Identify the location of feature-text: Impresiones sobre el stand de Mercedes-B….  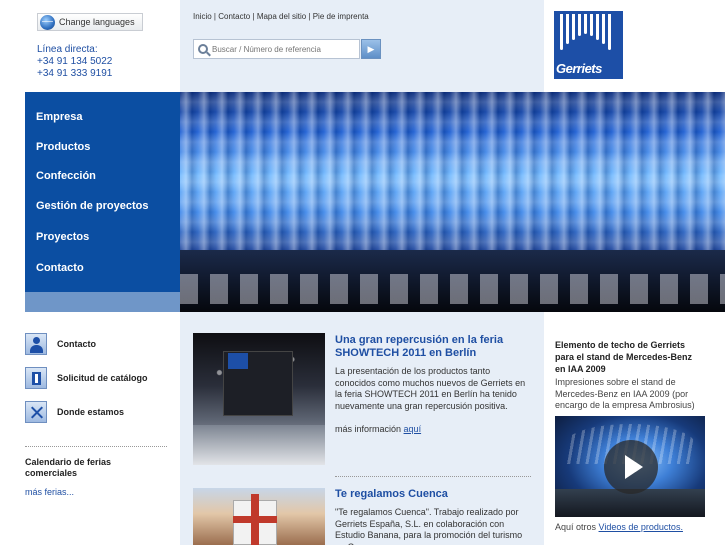
(625, 393).